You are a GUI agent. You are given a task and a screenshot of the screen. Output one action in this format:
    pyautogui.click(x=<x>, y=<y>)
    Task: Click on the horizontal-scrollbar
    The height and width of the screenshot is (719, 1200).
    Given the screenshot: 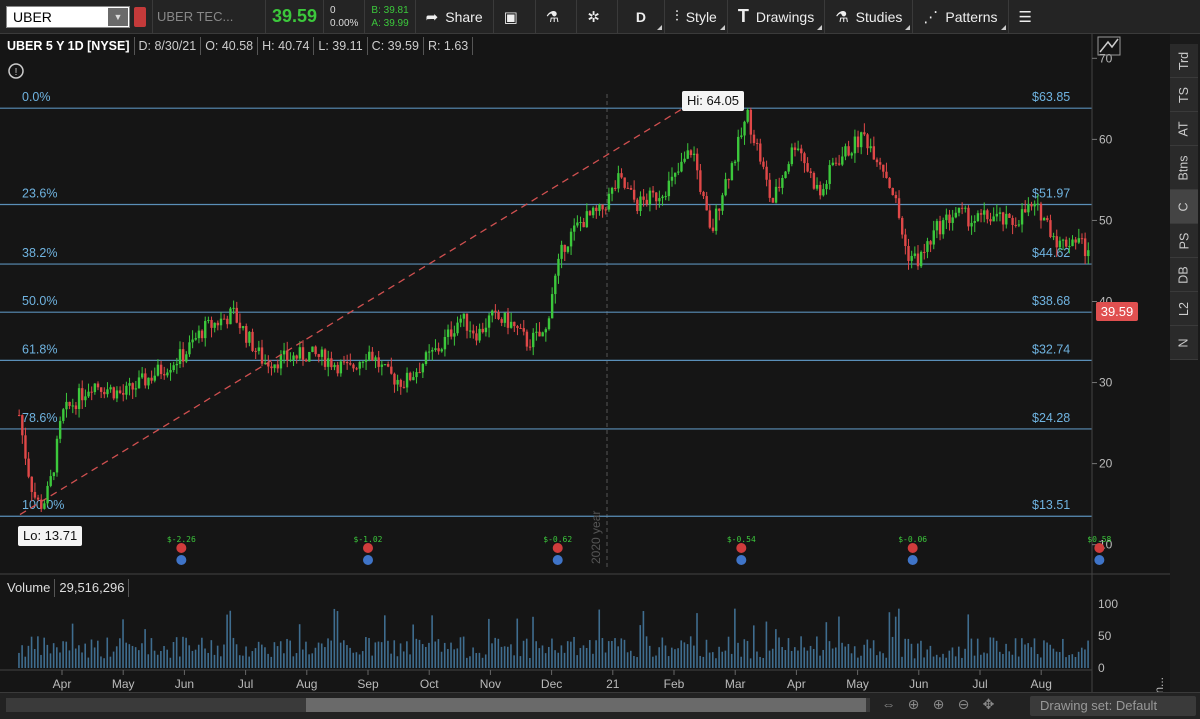 What is the action you would take?
    pyautogui.click(x=438, y=705)
    